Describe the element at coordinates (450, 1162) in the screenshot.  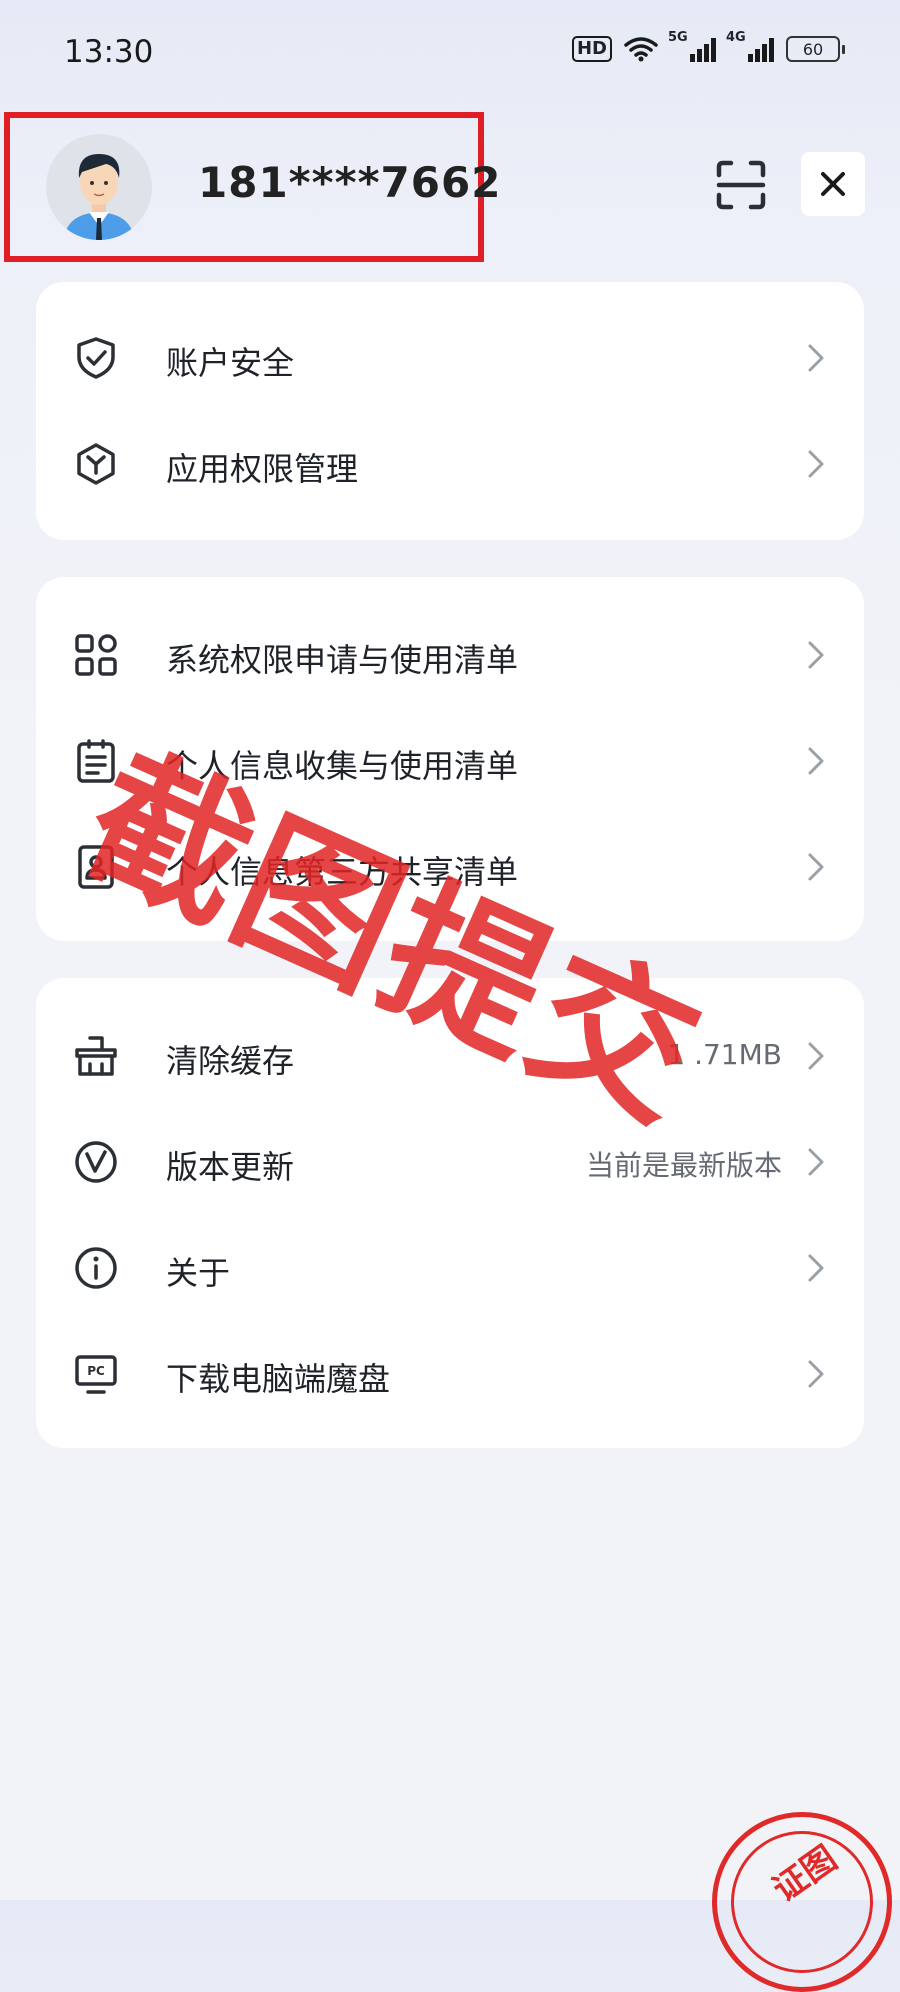
I see `menu-item-version-update: 版本更新 当前是最新版本` at that location.